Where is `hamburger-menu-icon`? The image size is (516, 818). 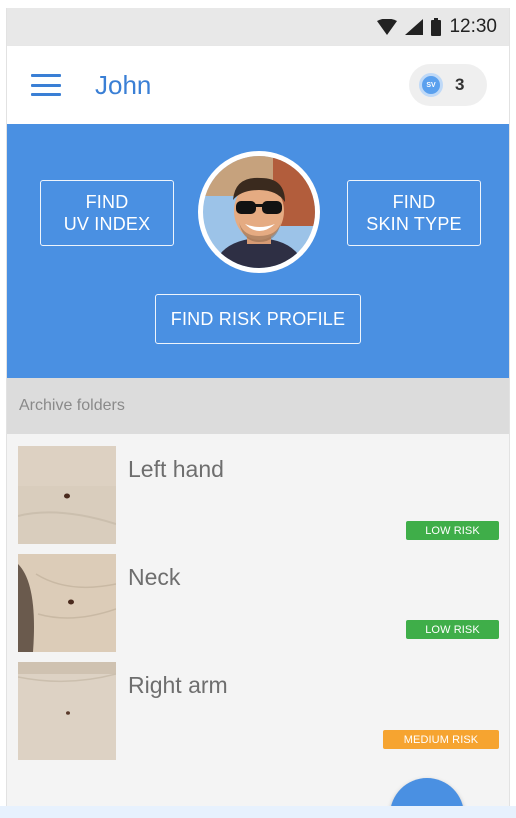
hamburger-menu-icon is located at coordinates (46, 85).